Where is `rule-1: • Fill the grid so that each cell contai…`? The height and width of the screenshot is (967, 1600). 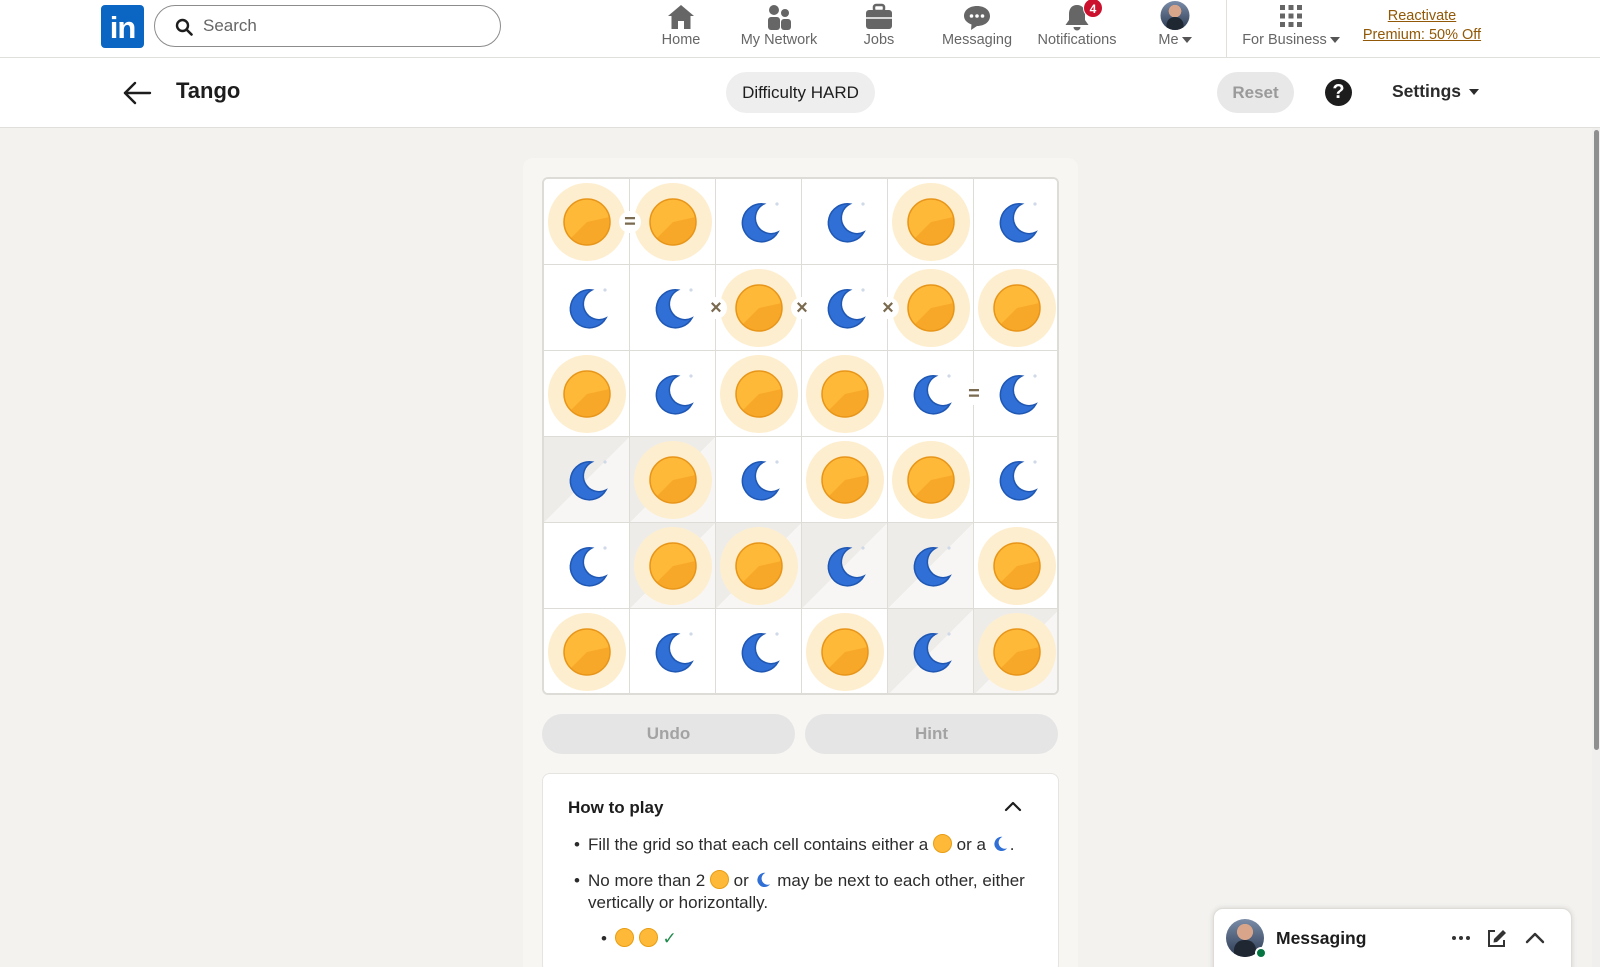 rule-1: • Fill the grid so that each cell contai… is located at coordinates (806, 845).